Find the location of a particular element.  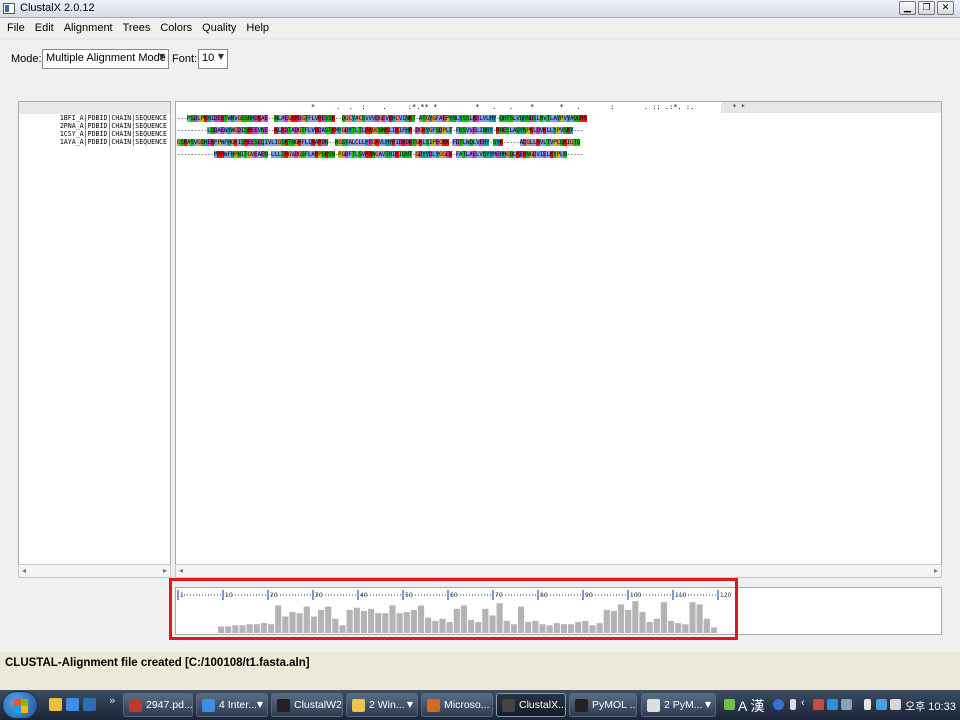

menu-quality: Quality is located at coordinates (219, 28).